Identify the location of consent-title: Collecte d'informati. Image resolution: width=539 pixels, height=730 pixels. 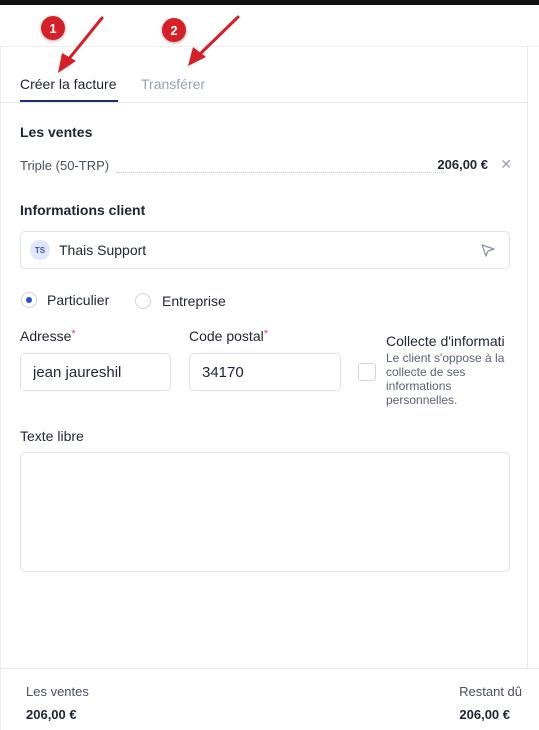
(445, 341).